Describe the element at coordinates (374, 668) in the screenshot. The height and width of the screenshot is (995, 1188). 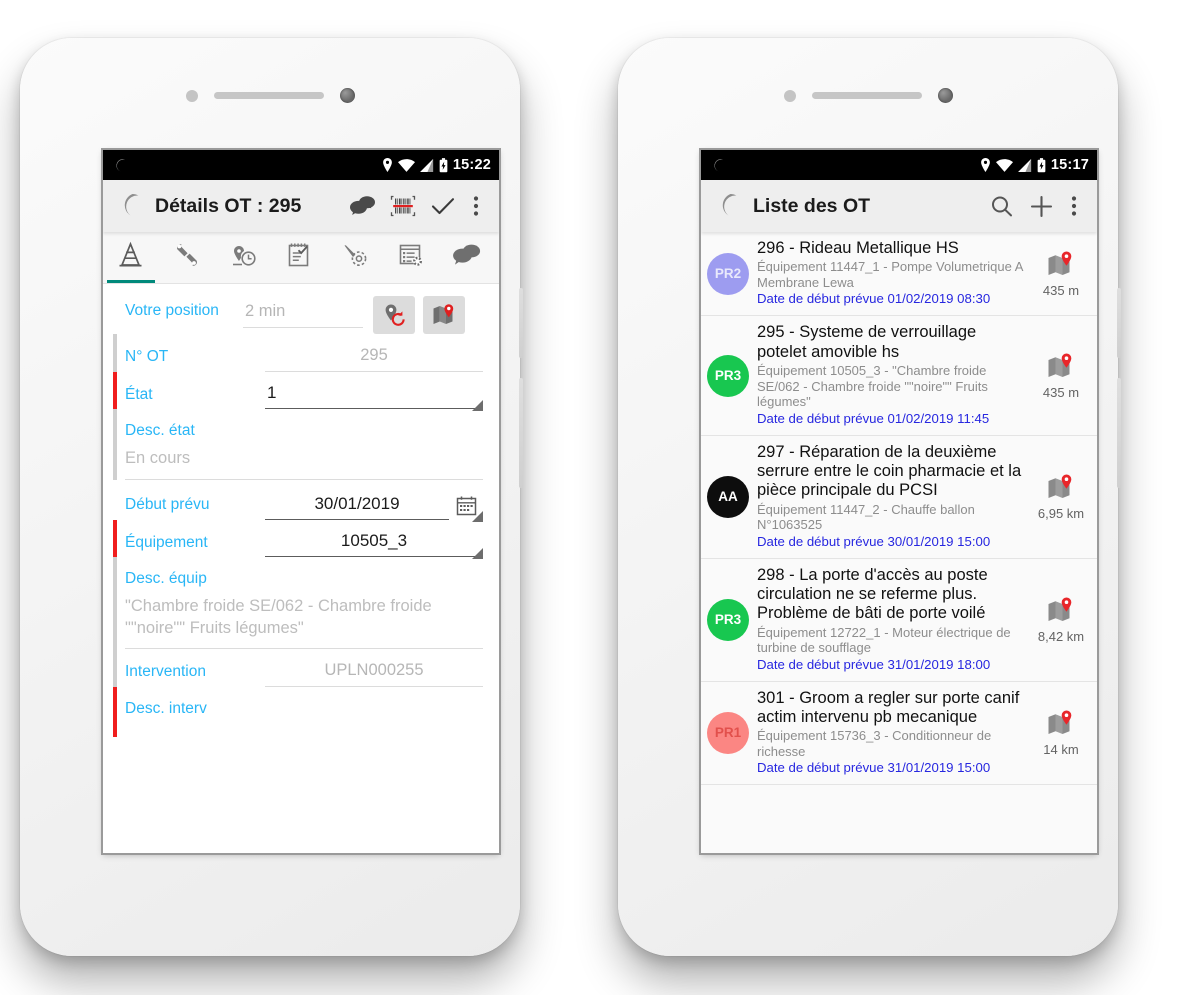
I see `intervention-input: UPLN000255` at that location.